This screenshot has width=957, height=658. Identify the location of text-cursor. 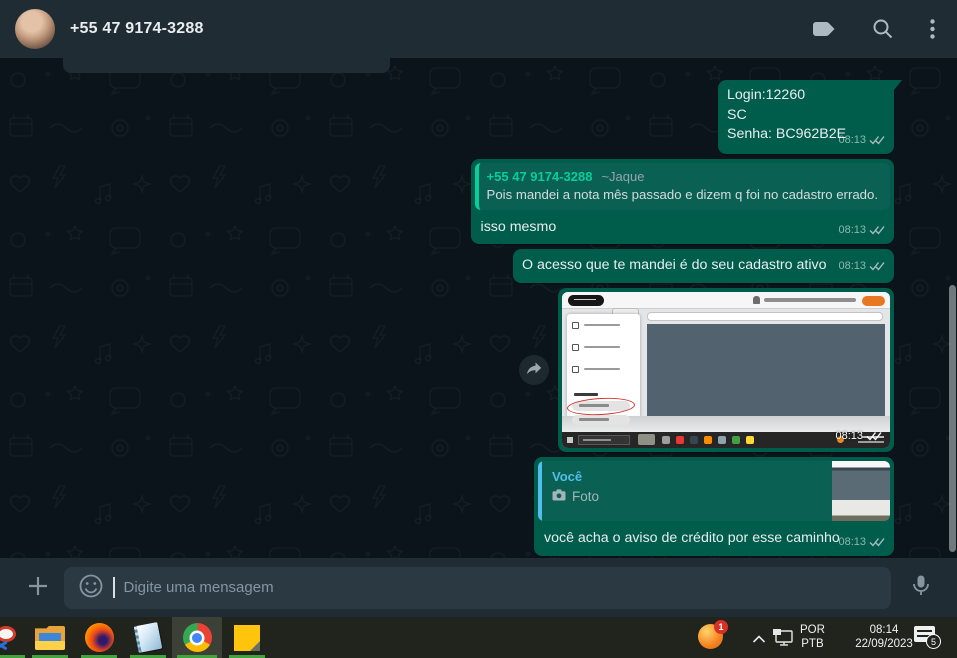
(114, 587).